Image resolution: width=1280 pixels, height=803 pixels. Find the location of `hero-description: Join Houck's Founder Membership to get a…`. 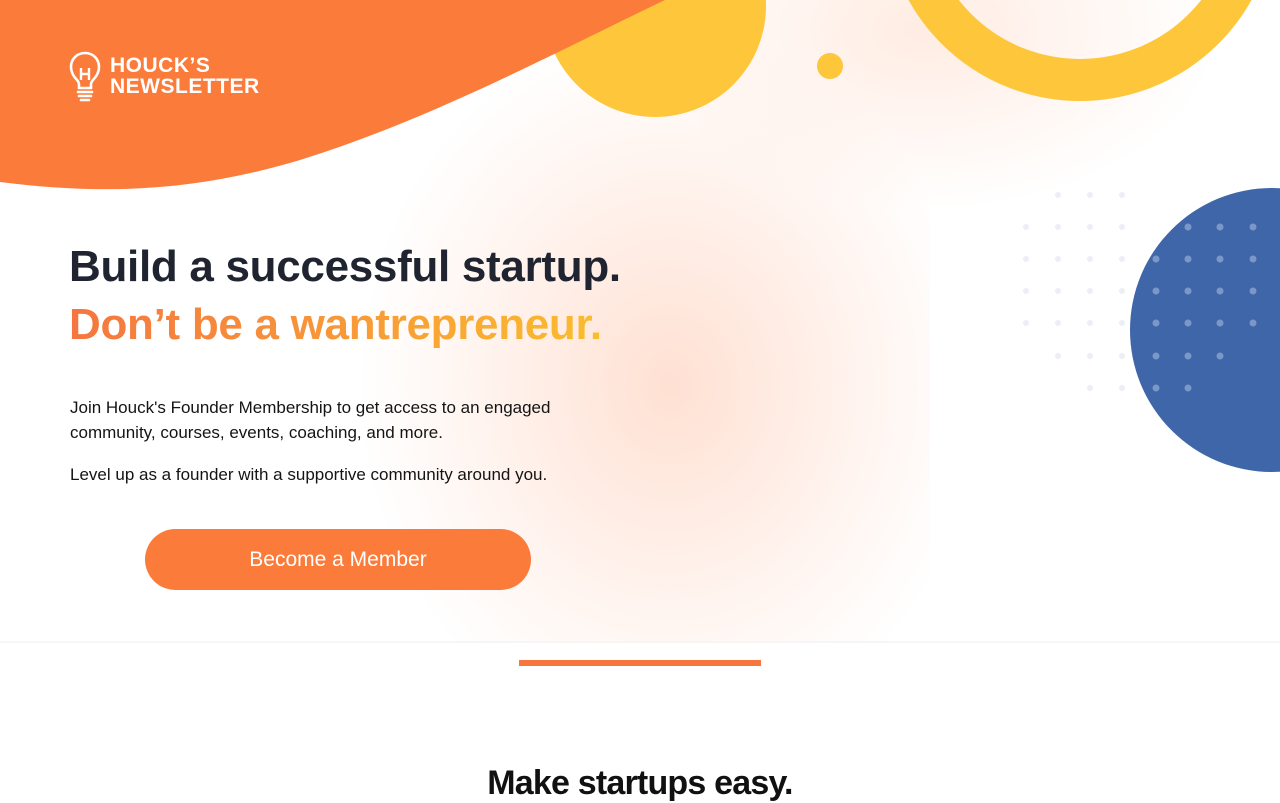

hero-description: Join Houck's Founder Membership to get a… is located at coordinates (310, 420).